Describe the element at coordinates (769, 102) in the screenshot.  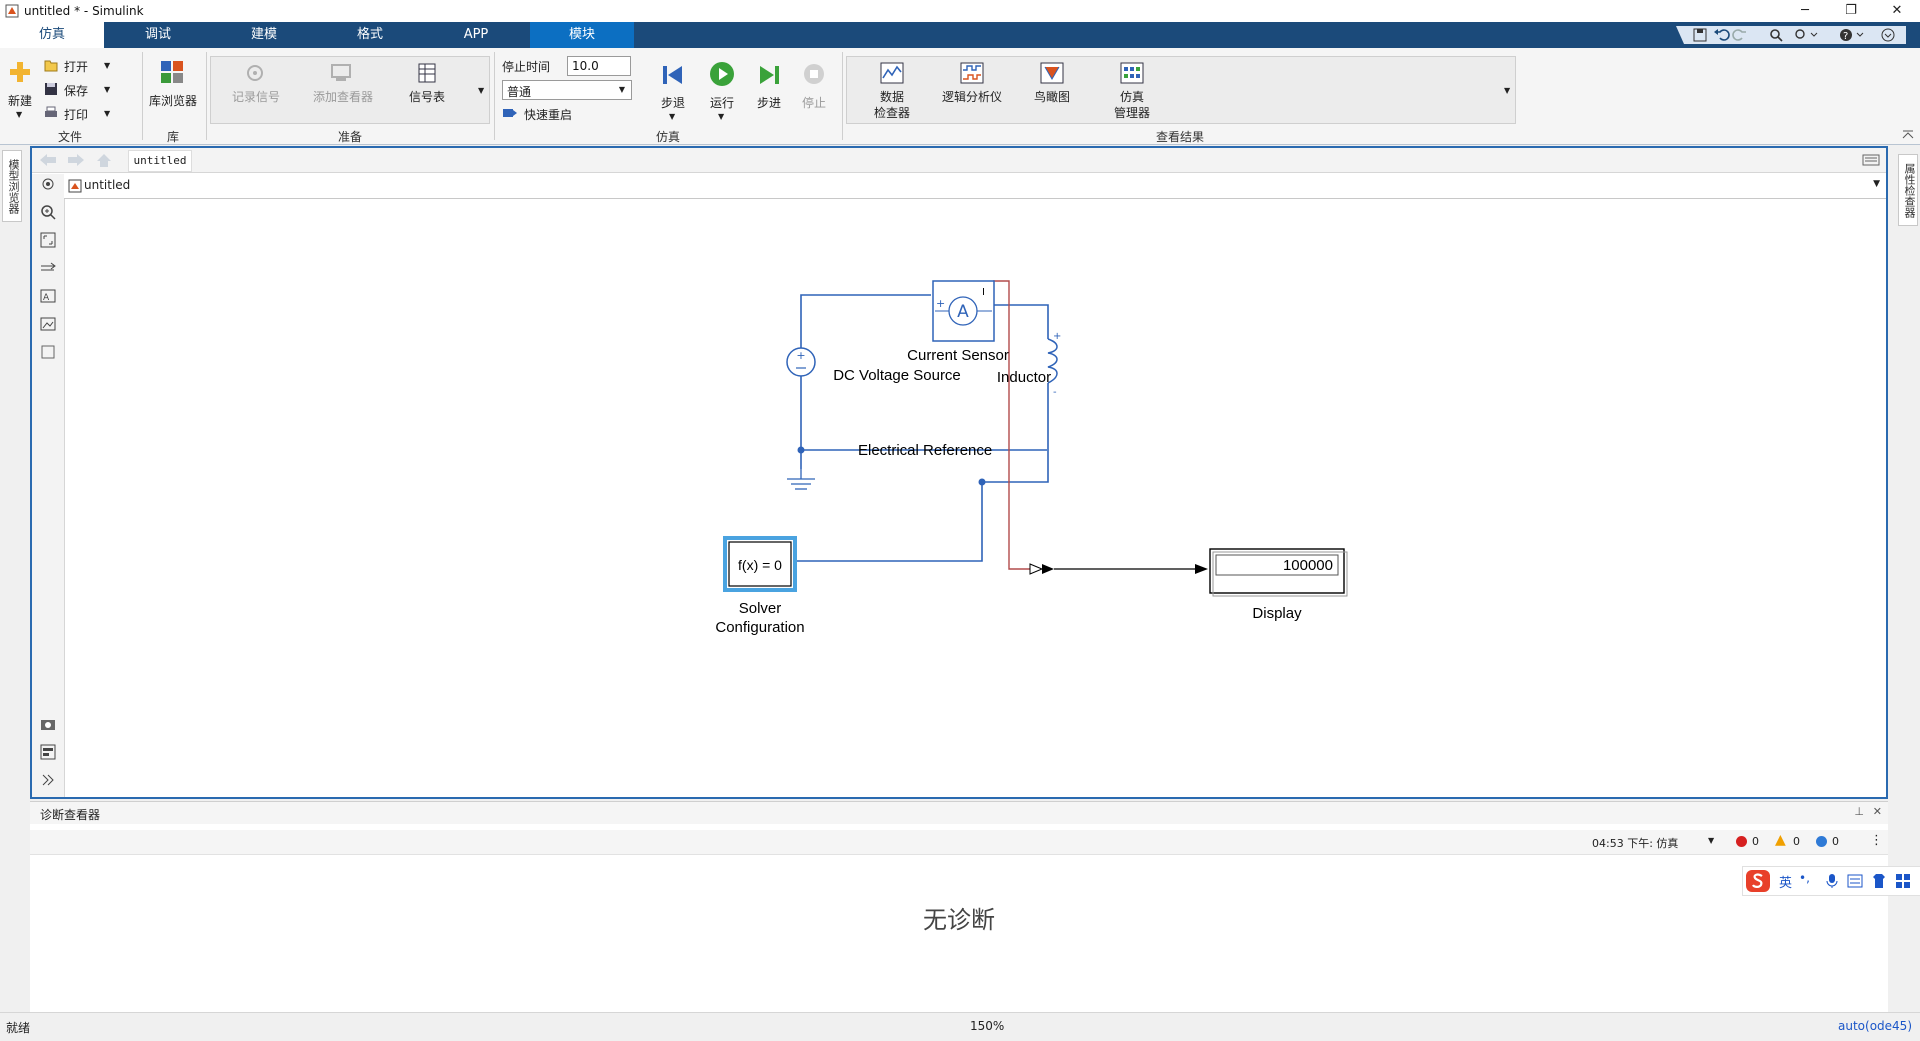
I see `step-forward-button: 步进` at that location.